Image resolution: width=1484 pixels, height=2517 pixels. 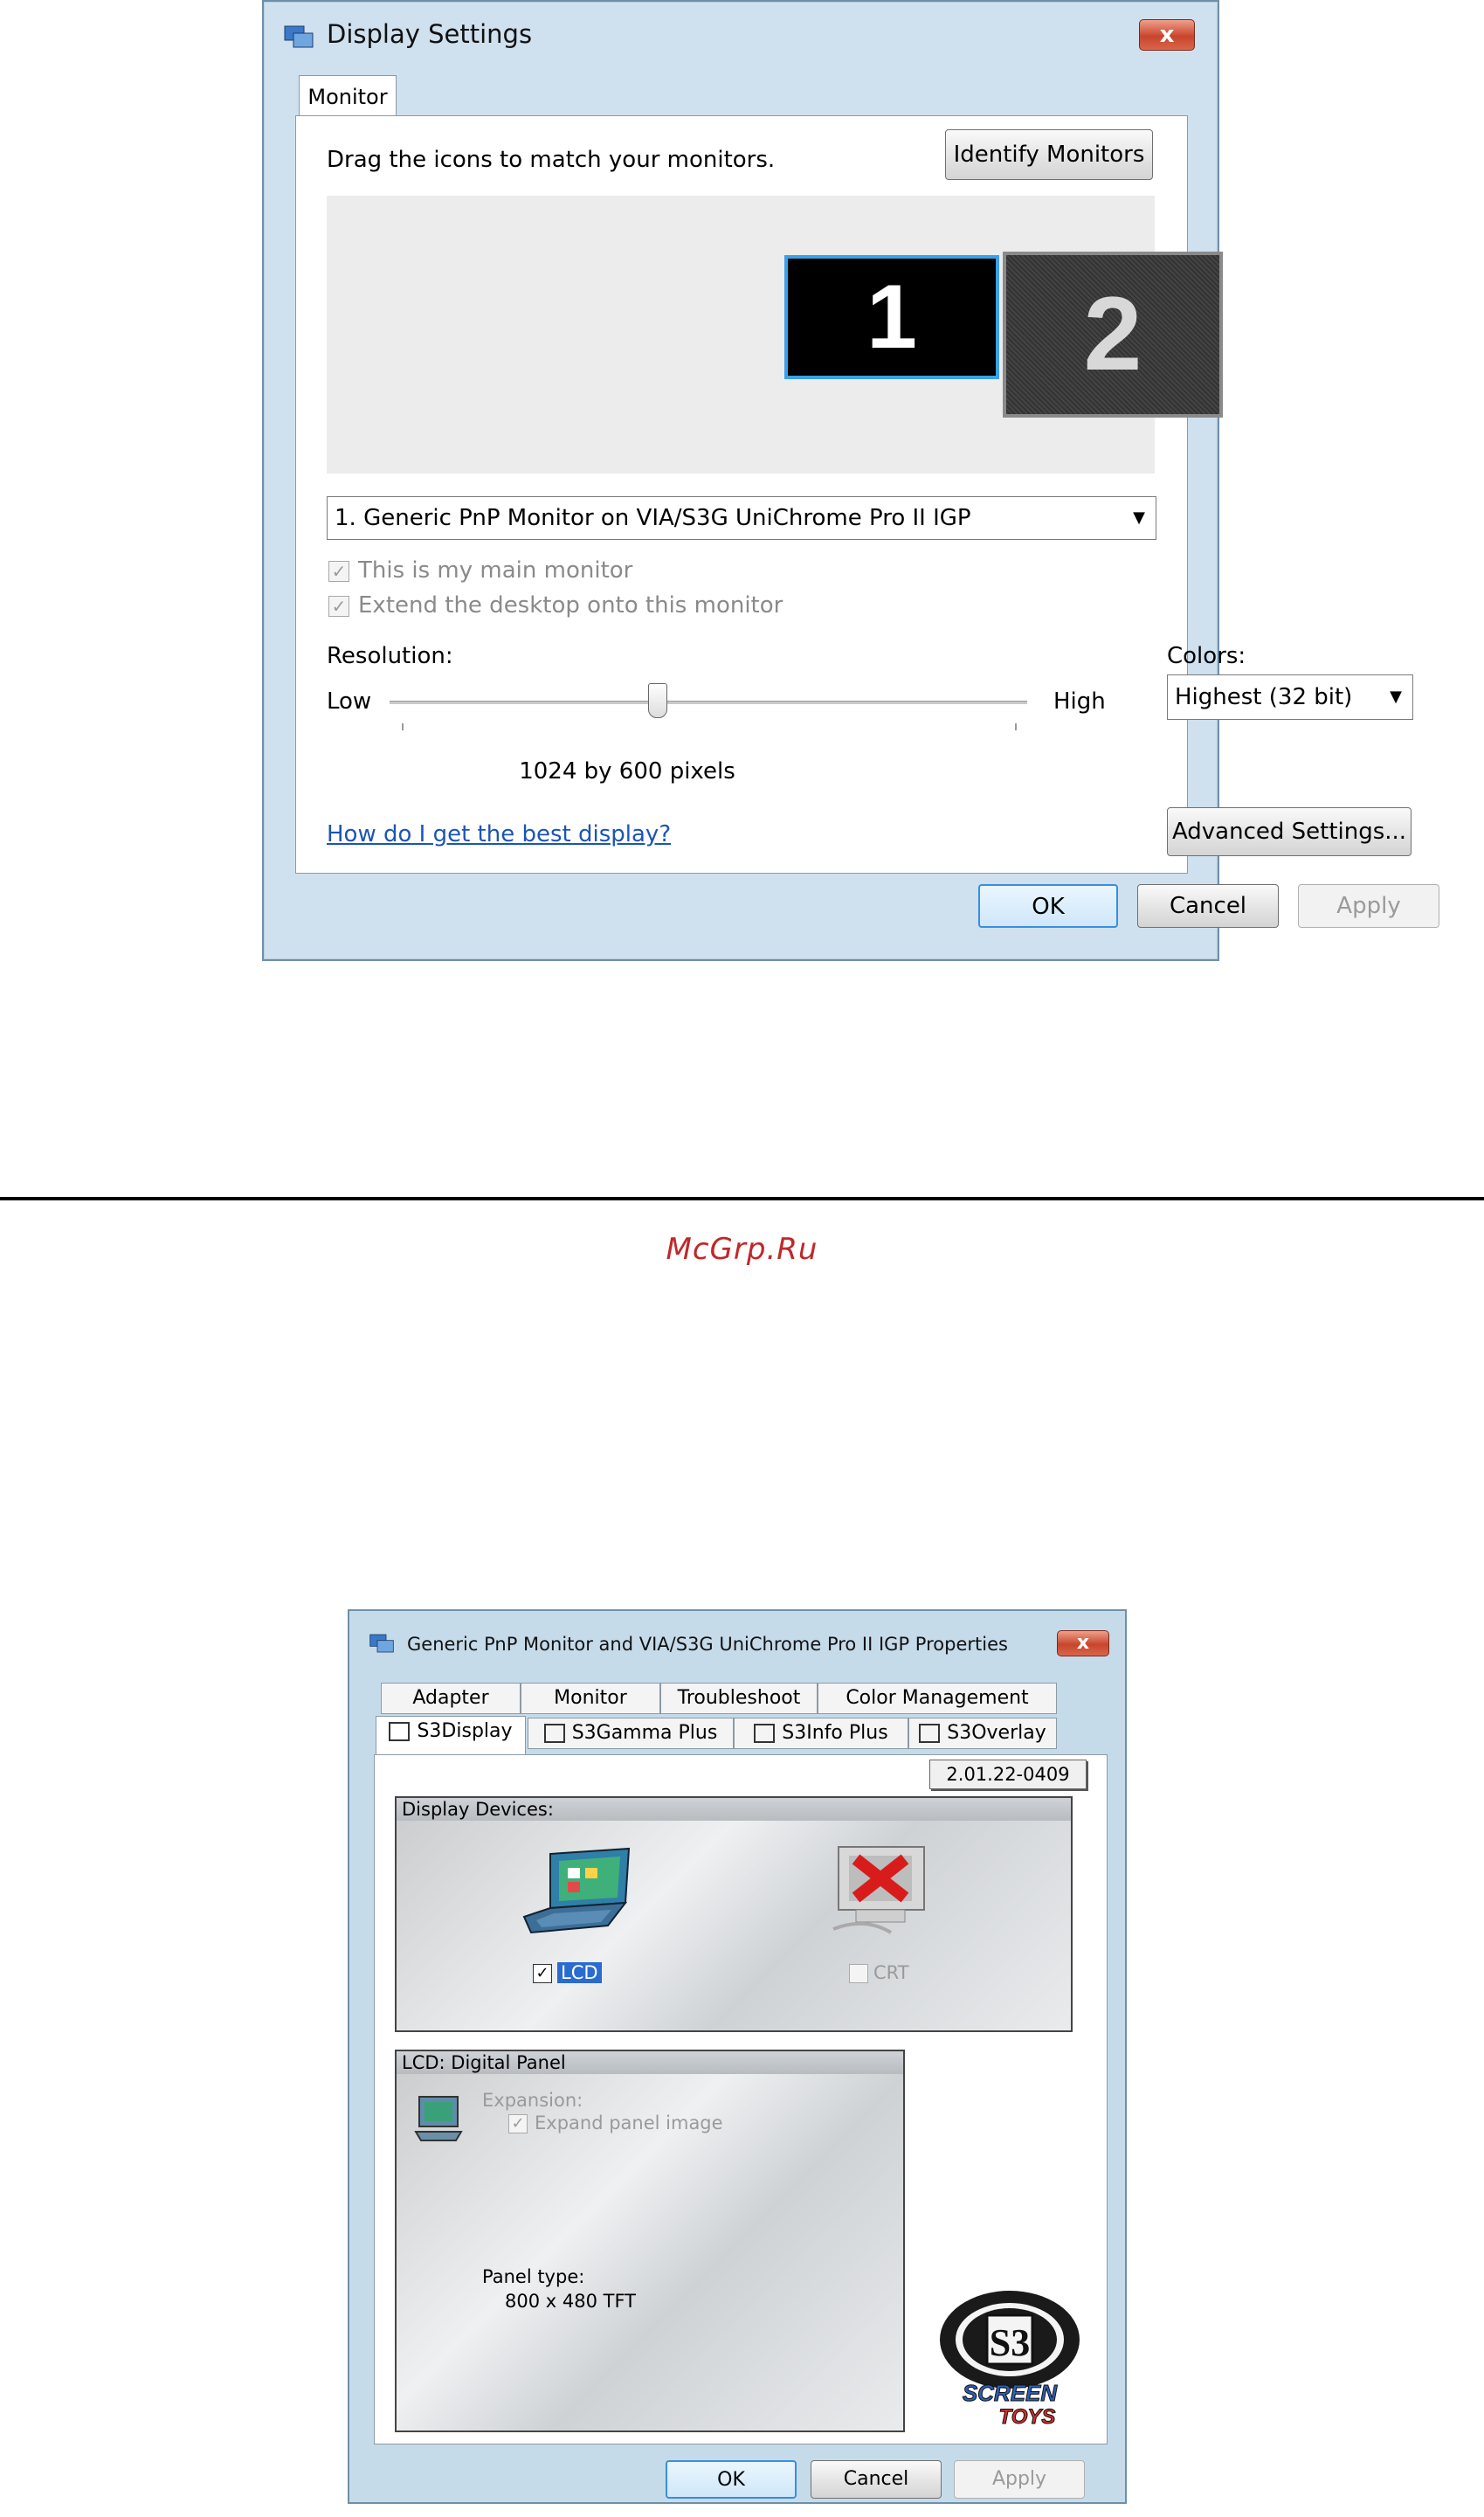 I want to click on tab-s3overlay-label: S3Overlay, so click(x=996, y=1733).